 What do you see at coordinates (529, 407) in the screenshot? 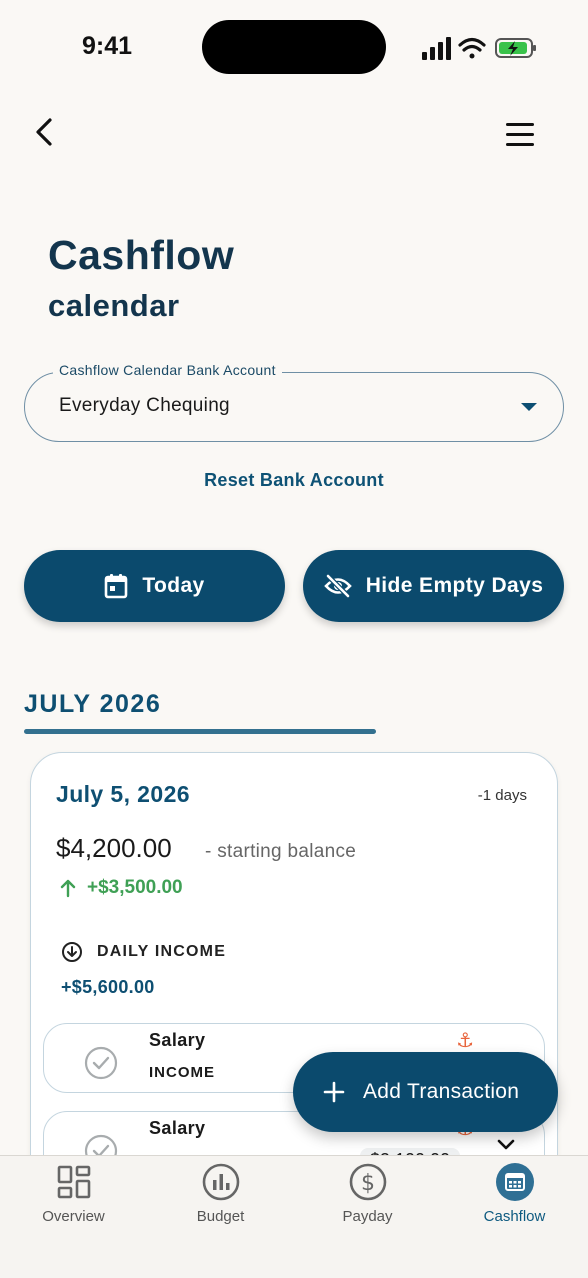
I see `caret-down-icon` at bounding box center [529, 407].